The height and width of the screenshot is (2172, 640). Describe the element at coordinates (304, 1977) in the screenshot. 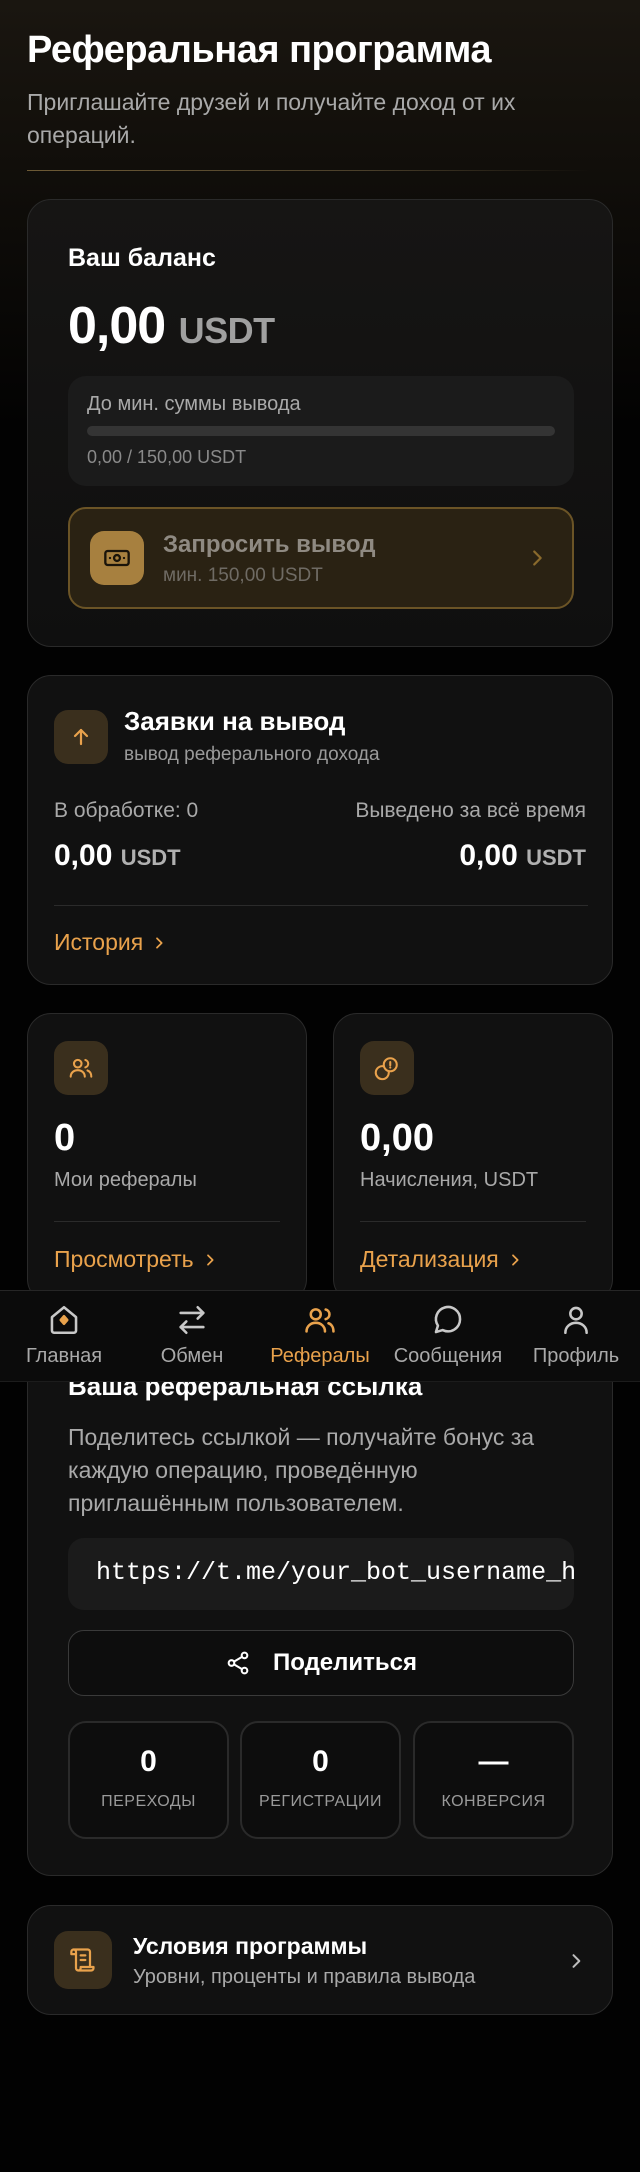

I see `terms-subtitle: Уровни, проценты и правила вывода` at that location.